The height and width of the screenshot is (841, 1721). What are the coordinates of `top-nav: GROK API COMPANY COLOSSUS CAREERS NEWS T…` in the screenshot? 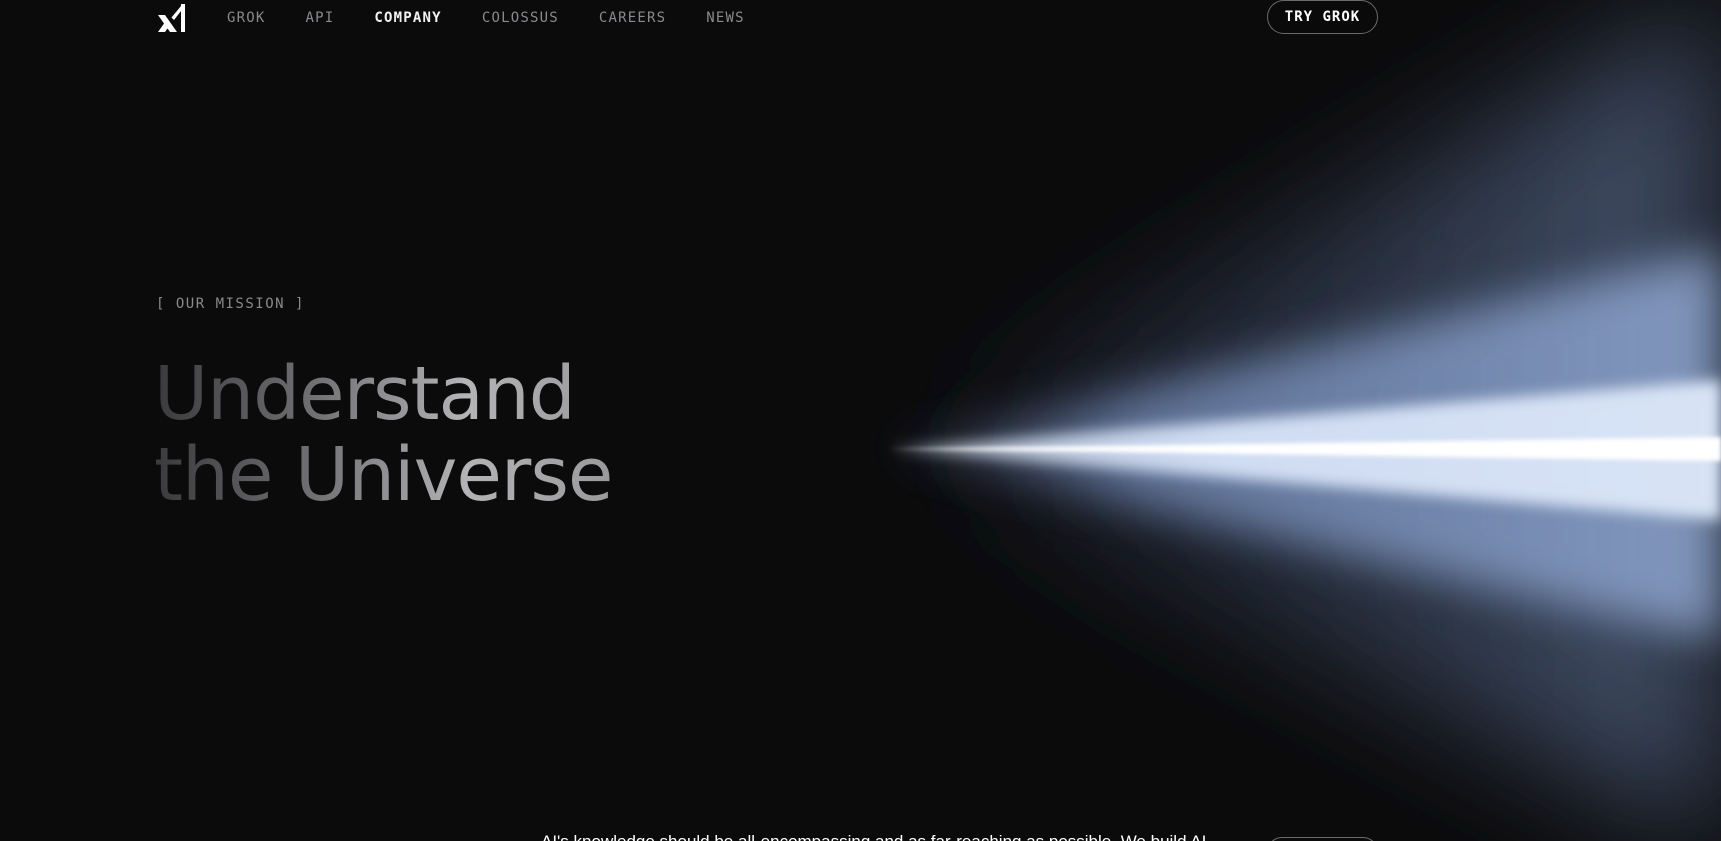 It's located at (860, 18).